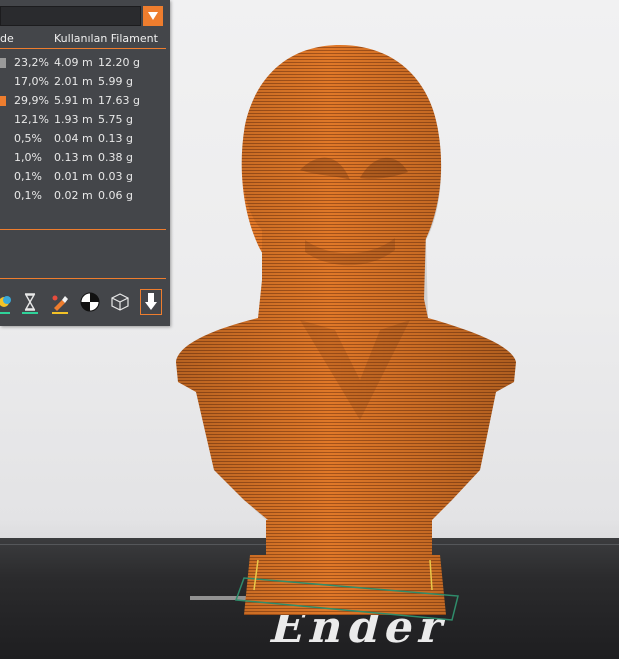  I want to click on length-cell: 2.01 m, so click(73, 81).